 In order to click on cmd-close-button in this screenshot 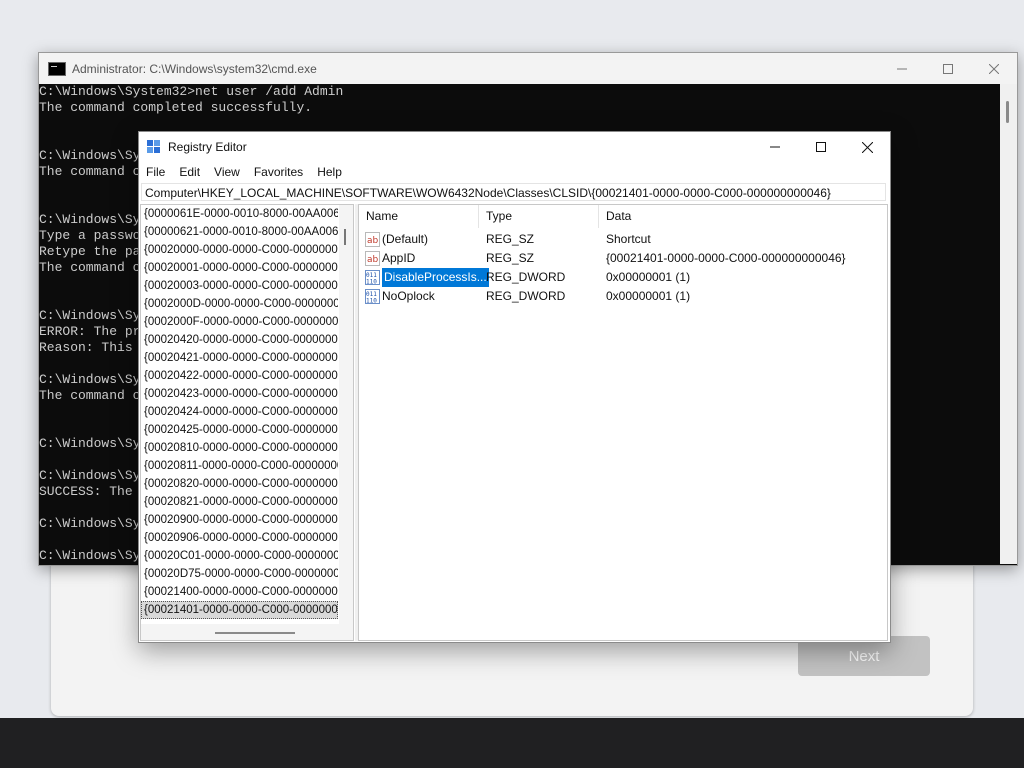, I will do `click(994, 68)`.